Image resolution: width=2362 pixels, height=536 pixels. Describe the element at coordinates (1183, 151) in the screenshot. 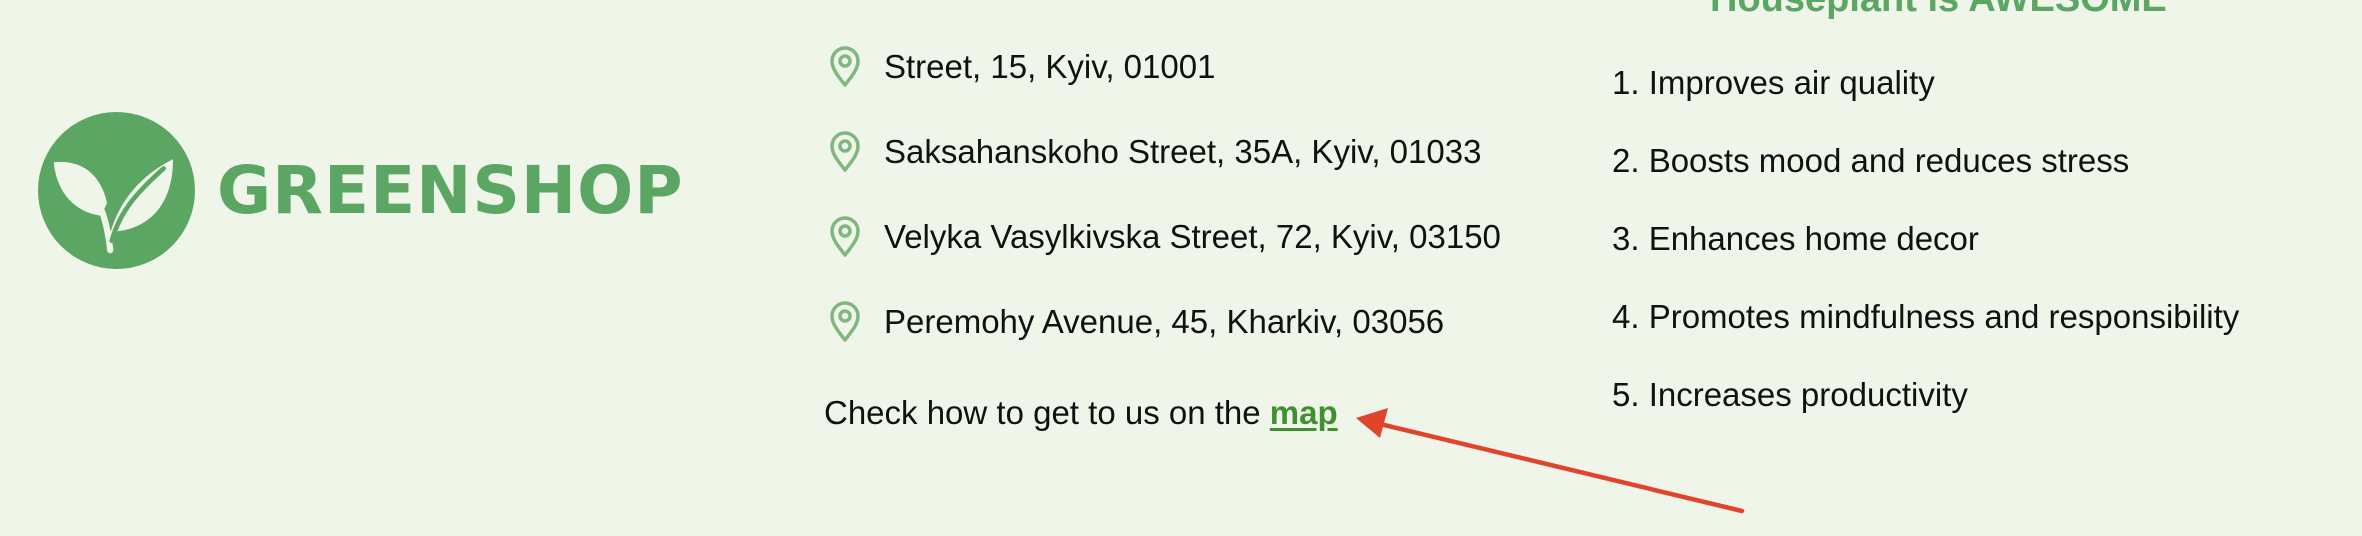

I see `address-text: Saksahanskoho Street, 35A, Kyiv, 01033` at that location.